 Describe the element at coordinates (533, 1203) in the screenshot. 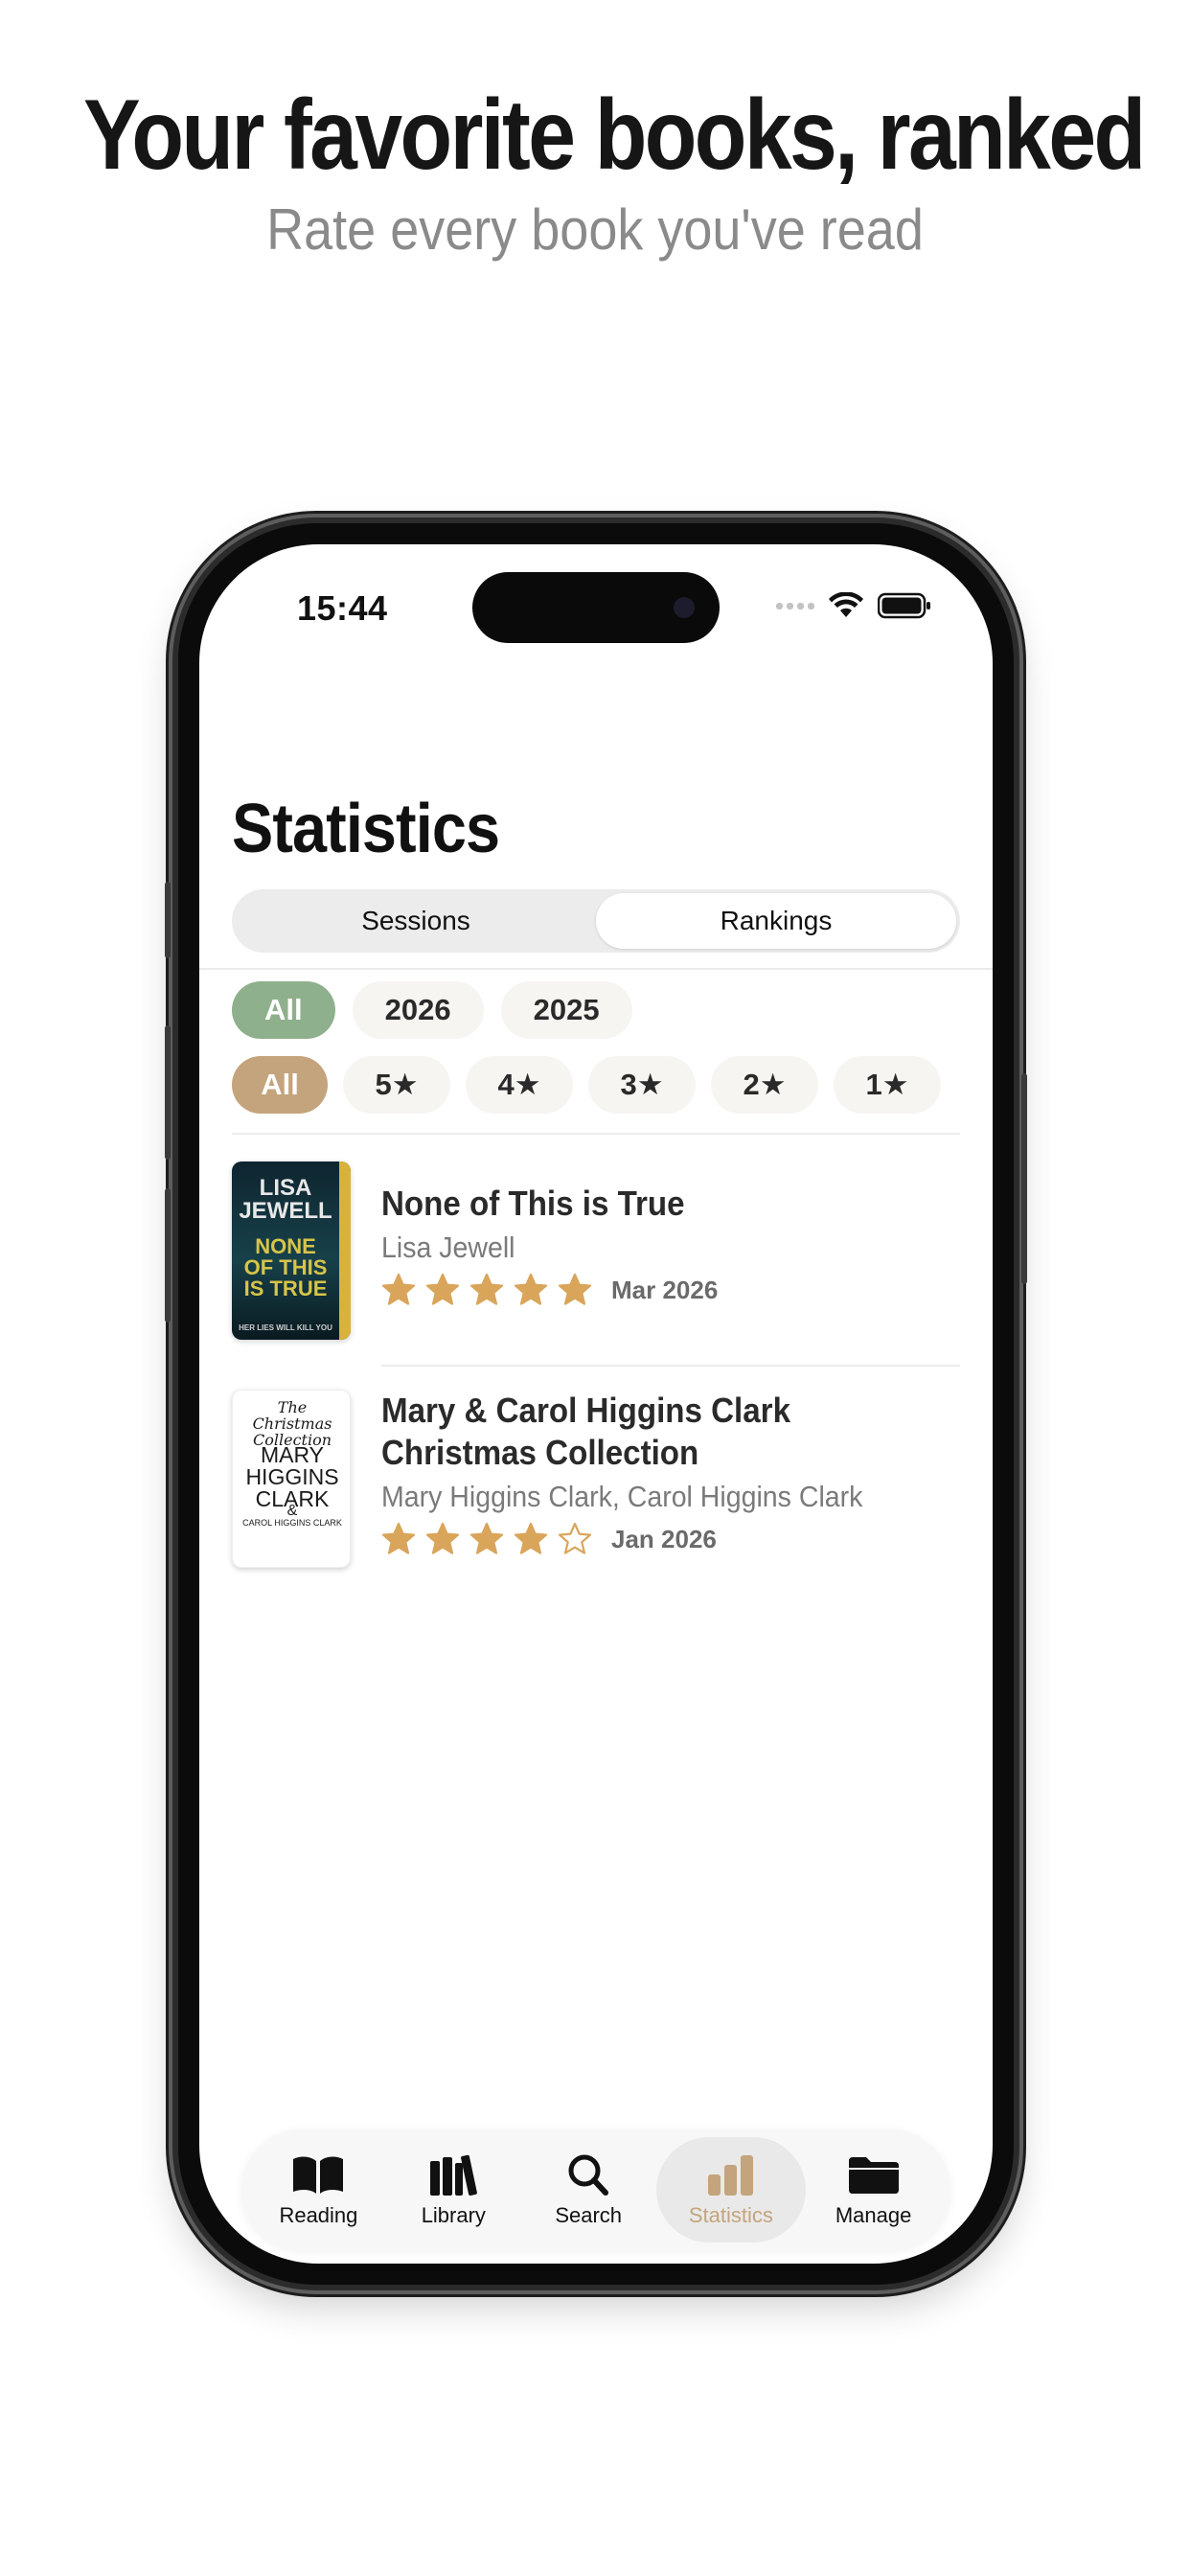

I see `book-title: None of This is True` at that location.